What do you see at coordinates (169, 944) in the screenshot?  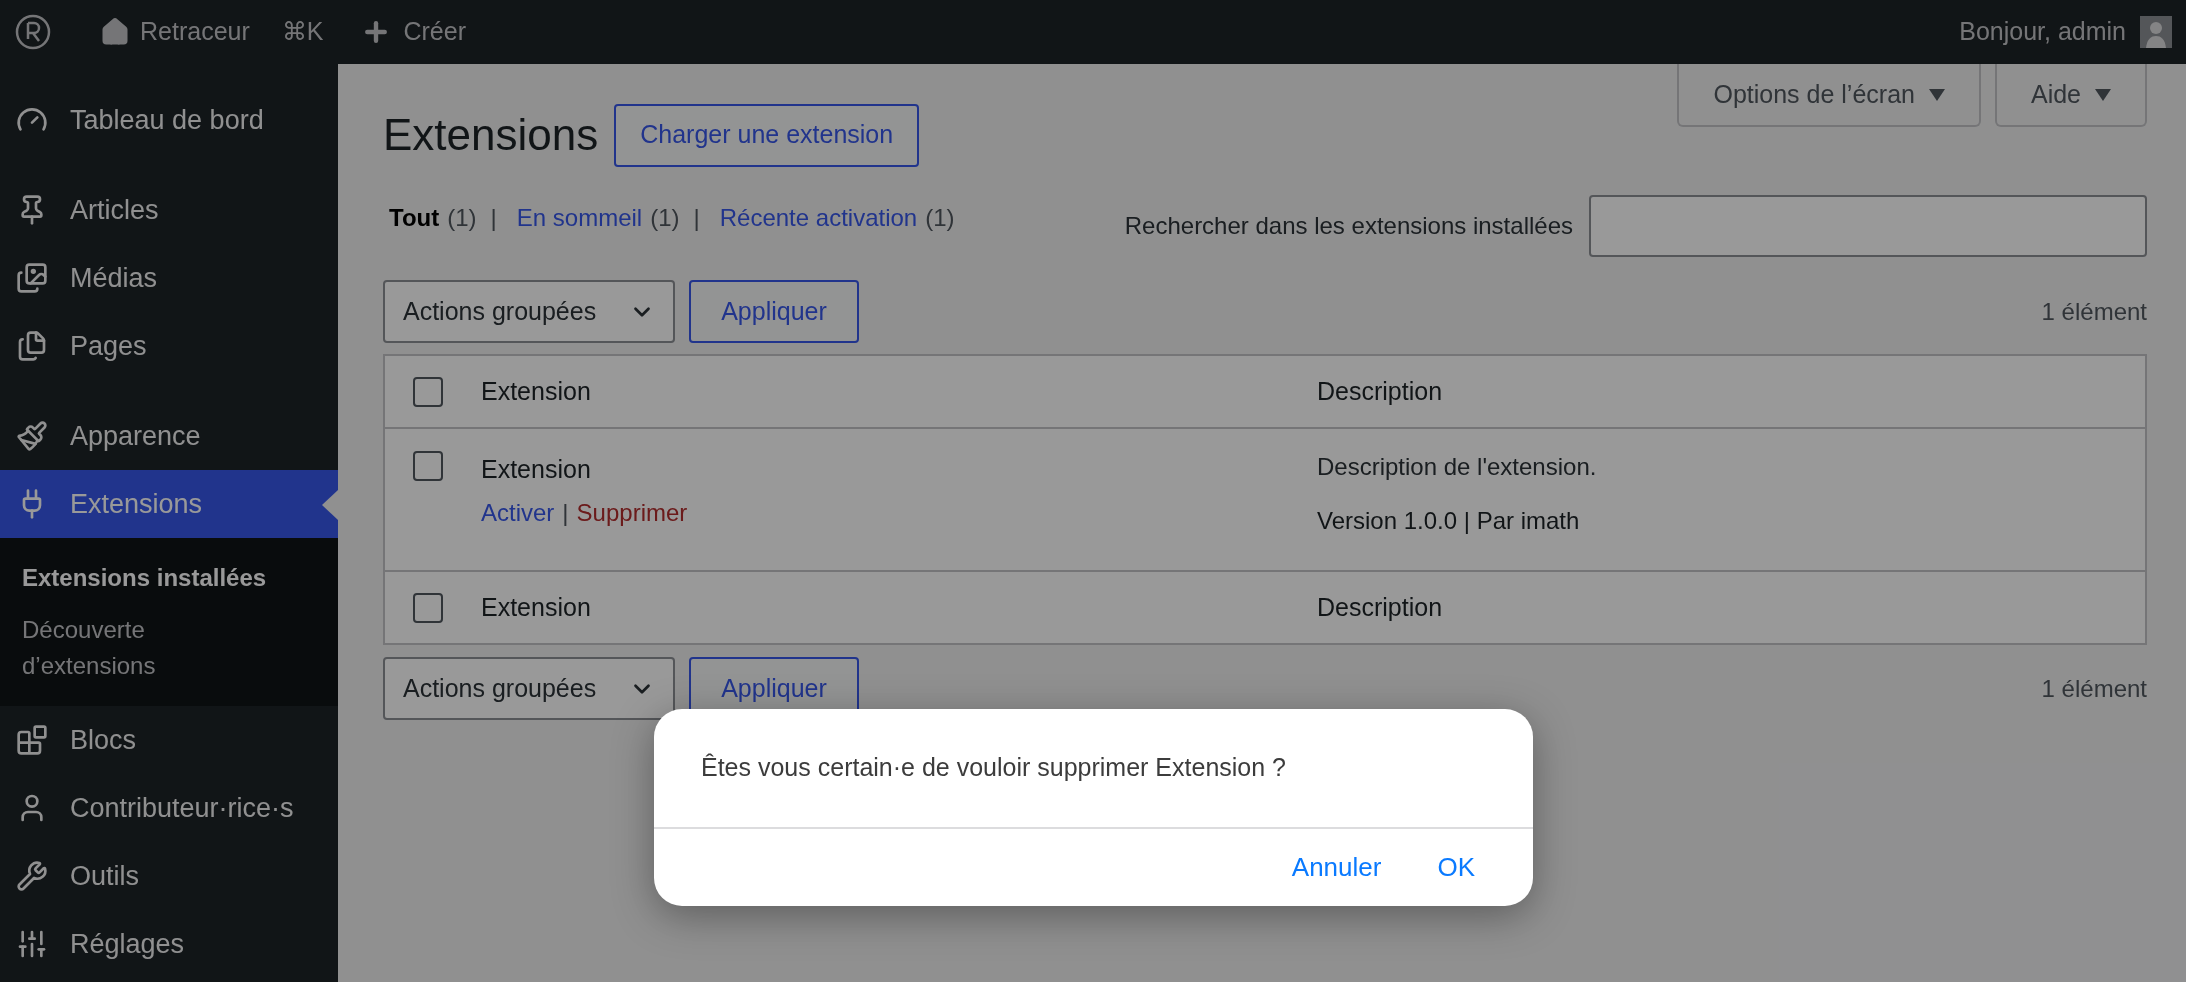 I see `sidebar-item: Réglages` at bounding box center [169, 944].